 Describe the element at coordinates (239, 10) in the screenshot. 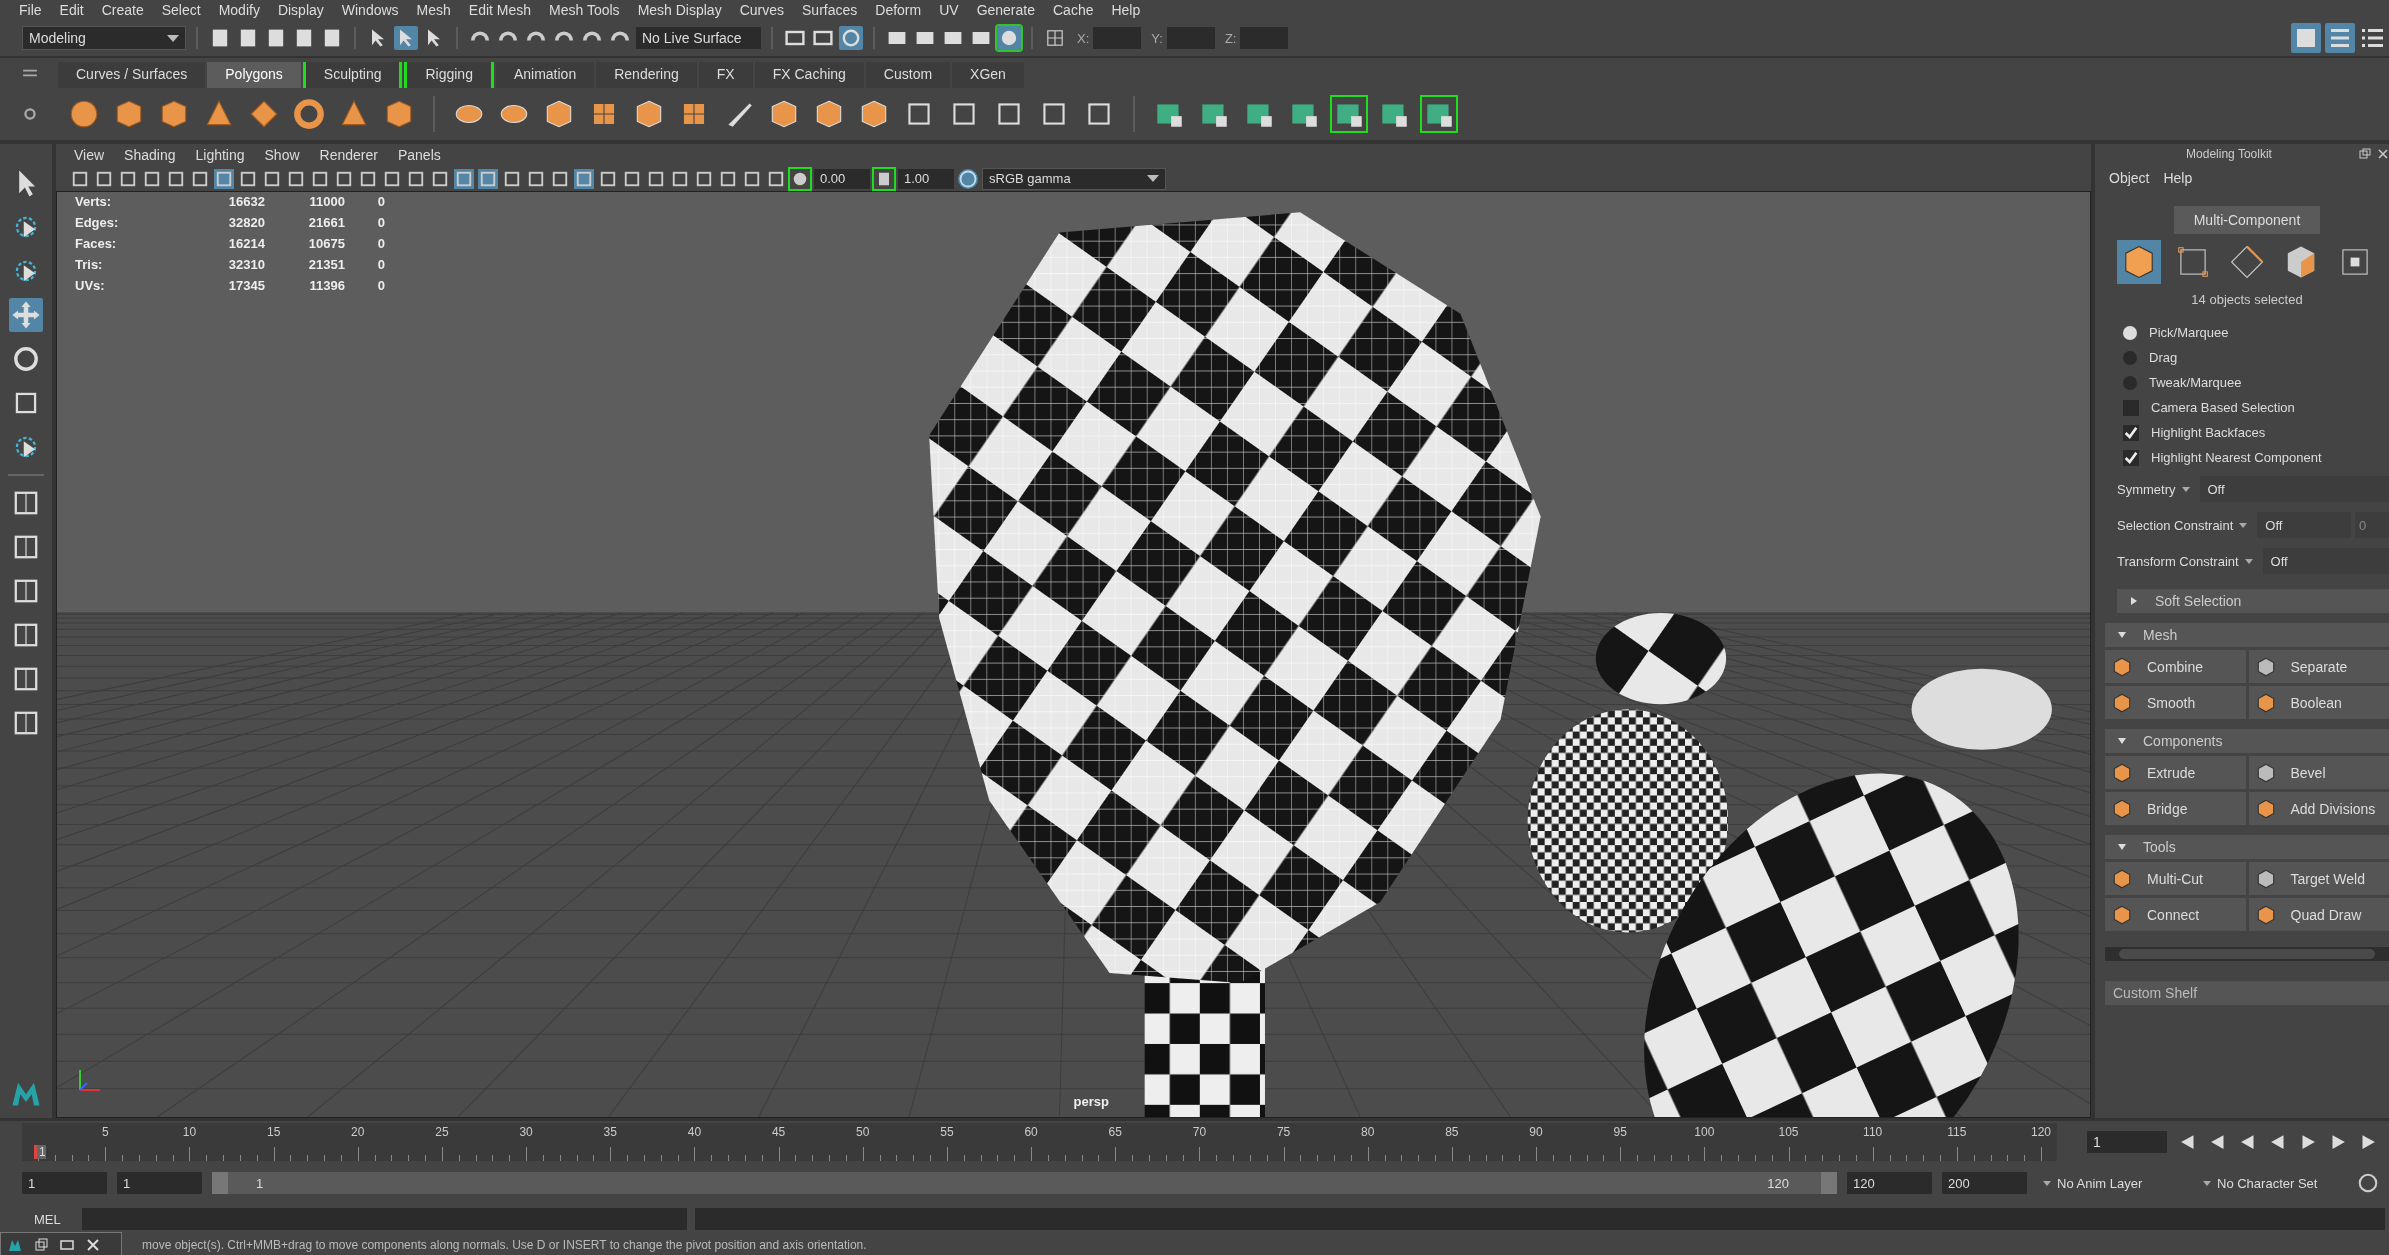

I see `menu-item: Modify` at that location.